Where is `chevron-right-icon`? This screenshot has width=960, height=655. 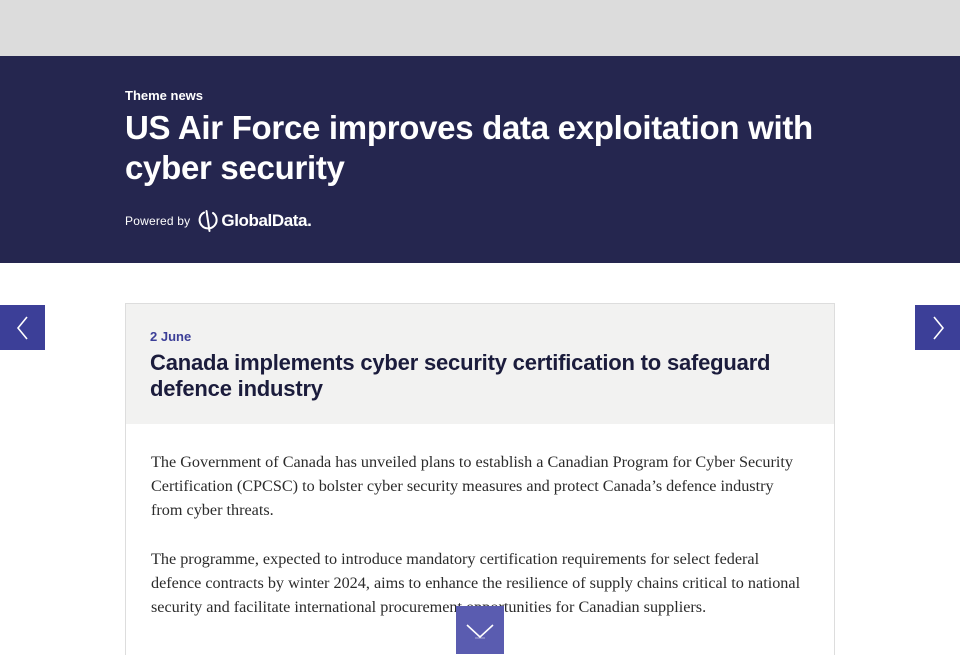 chevron-right-icon is located at coordinates (938, 327).